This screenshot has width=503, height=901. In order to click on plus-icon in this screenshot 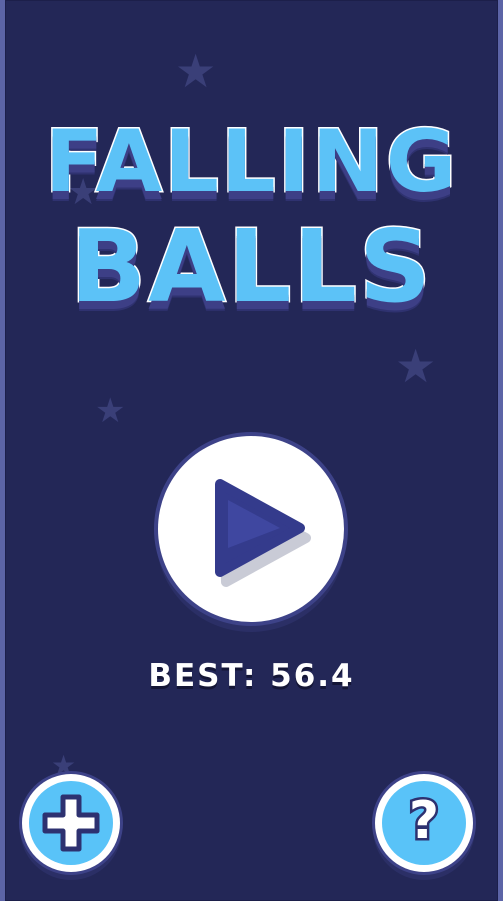, I will do `click(71, 823)`.